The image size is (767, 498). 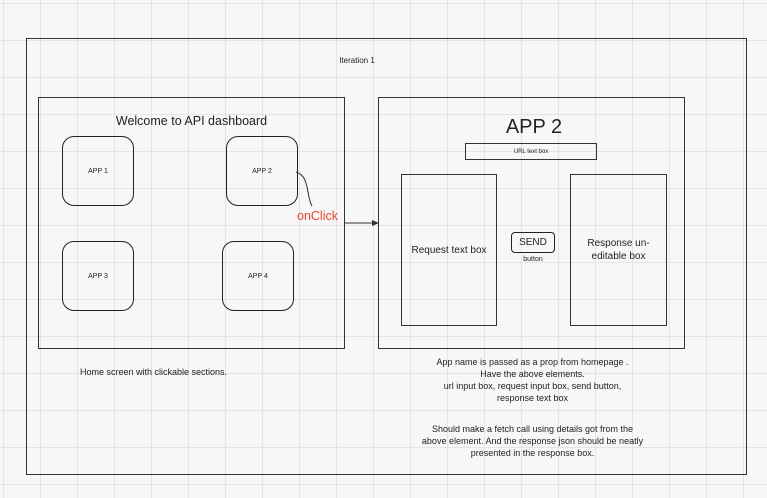 I want to click on note-line: response text box, so click(x=532, y=398).